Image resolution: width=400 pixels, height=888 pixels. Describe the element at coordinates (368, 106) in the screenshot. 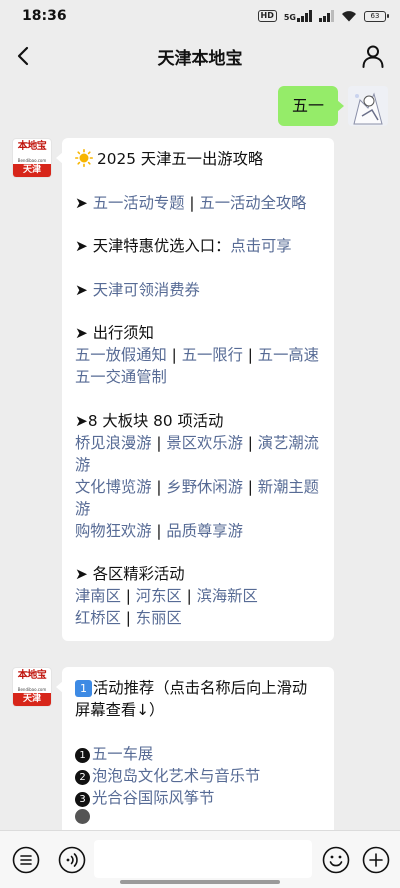

I see `user-avatar` at that location.